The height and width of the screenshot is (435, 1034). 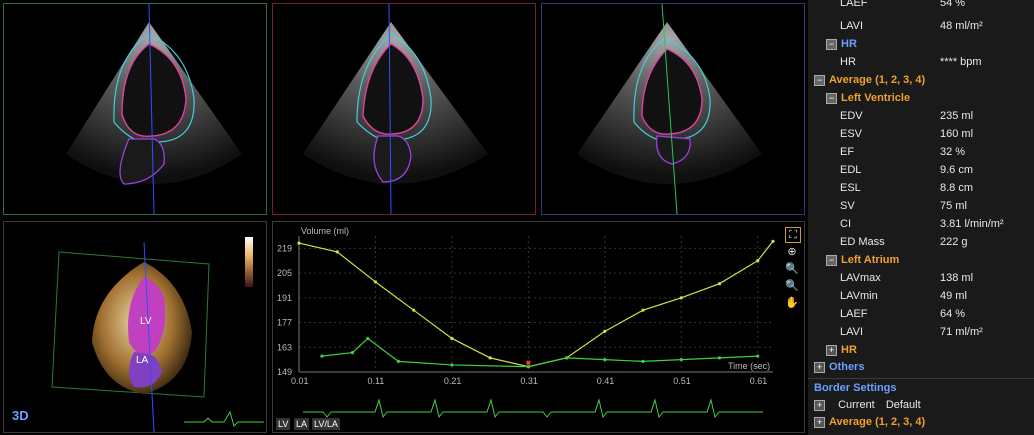 I want to click on mode-3d-label: 3D, so click(x=20, y=415).